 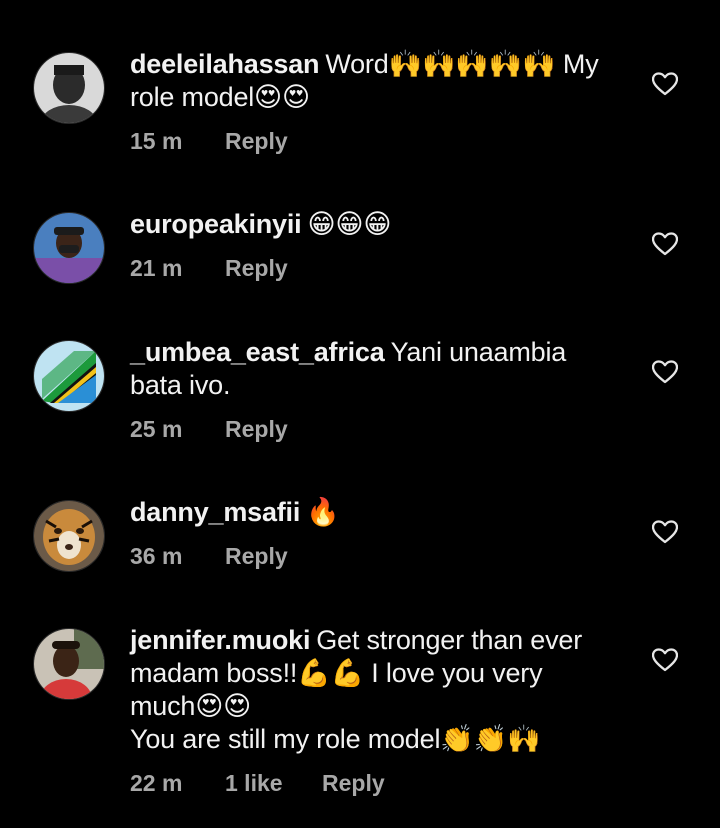 What do you see at coordinates (180, 385) in the screenshot?
I see `comment-line: bata ivo.` at bounding box center [180, 385].